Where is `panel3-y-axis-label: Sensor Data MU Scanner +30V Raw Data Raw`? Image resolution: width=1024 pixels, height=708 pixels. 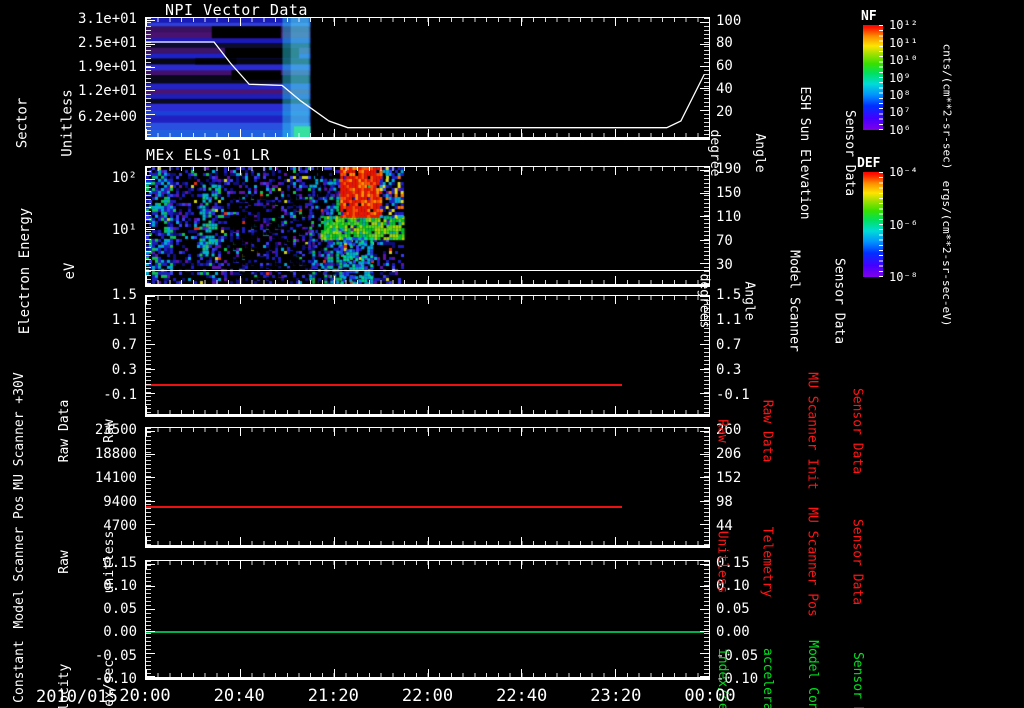 panel3-y-axis-label: Sensor Data MU Scanner +30V Raw Data Raw is located at coordinates (64, 431).